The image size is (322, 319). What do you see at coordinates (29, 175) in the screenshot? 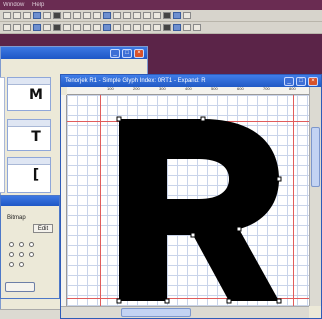
I see `glyph-cell-bracket: [` at bounding box center [29, 175].